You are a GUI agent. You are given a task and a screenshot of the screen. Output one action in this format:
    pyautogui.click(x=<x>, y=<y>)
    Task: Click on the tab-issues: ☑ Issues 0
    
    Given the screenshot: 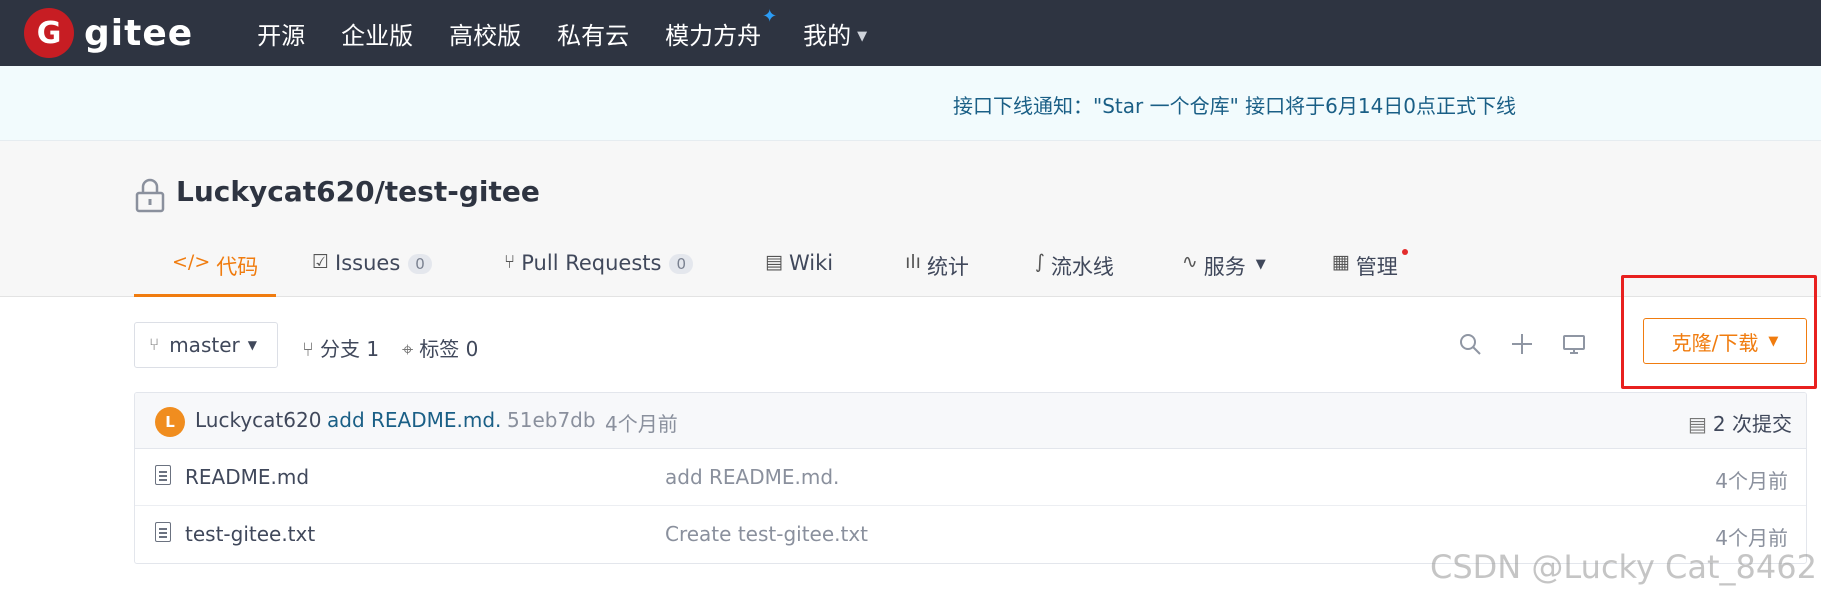 What is the action you would take?
    pyautogui.click(x=372, y=271)
    